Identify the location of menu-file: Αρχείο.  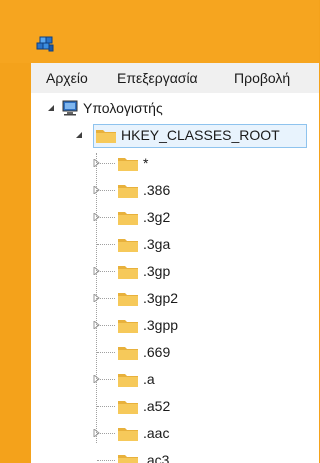
(67, 78).